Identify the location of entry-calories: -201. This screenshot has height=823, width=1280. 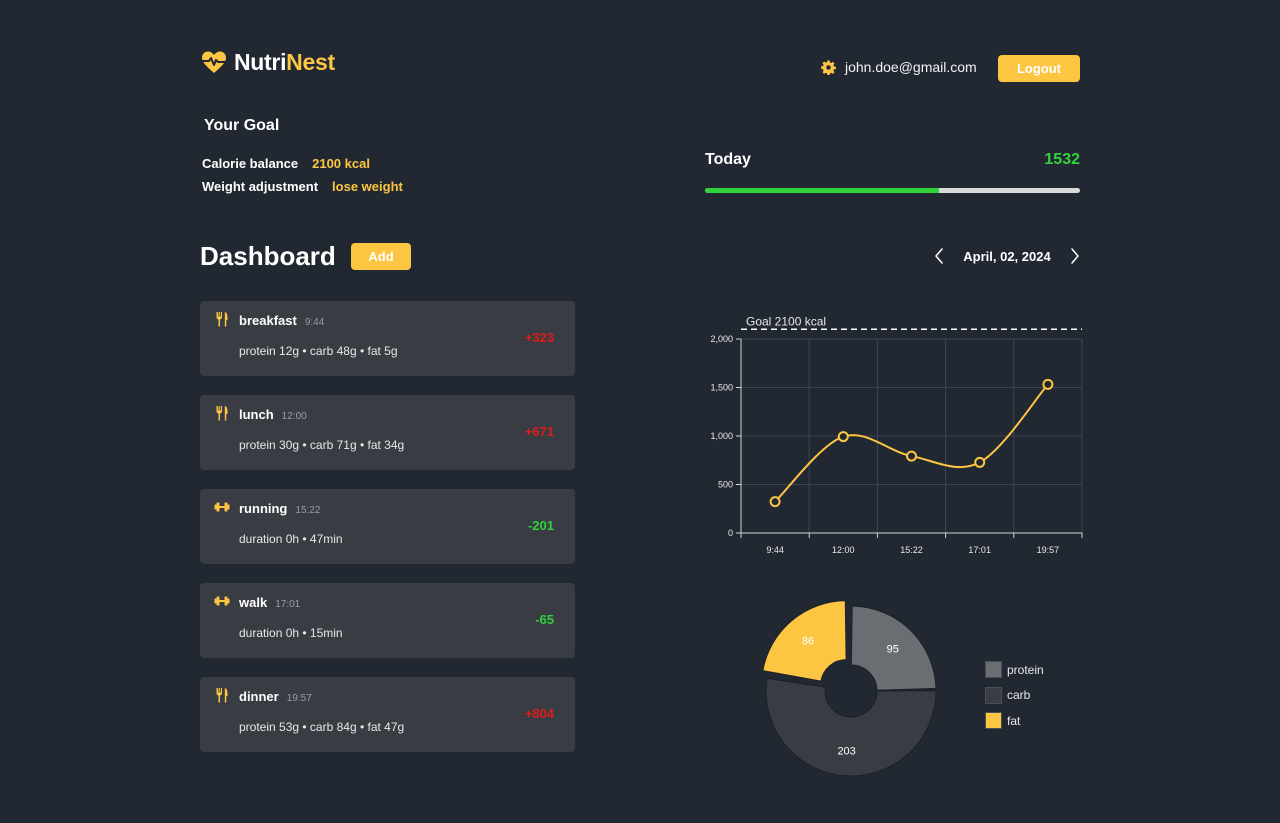
(540, 525).